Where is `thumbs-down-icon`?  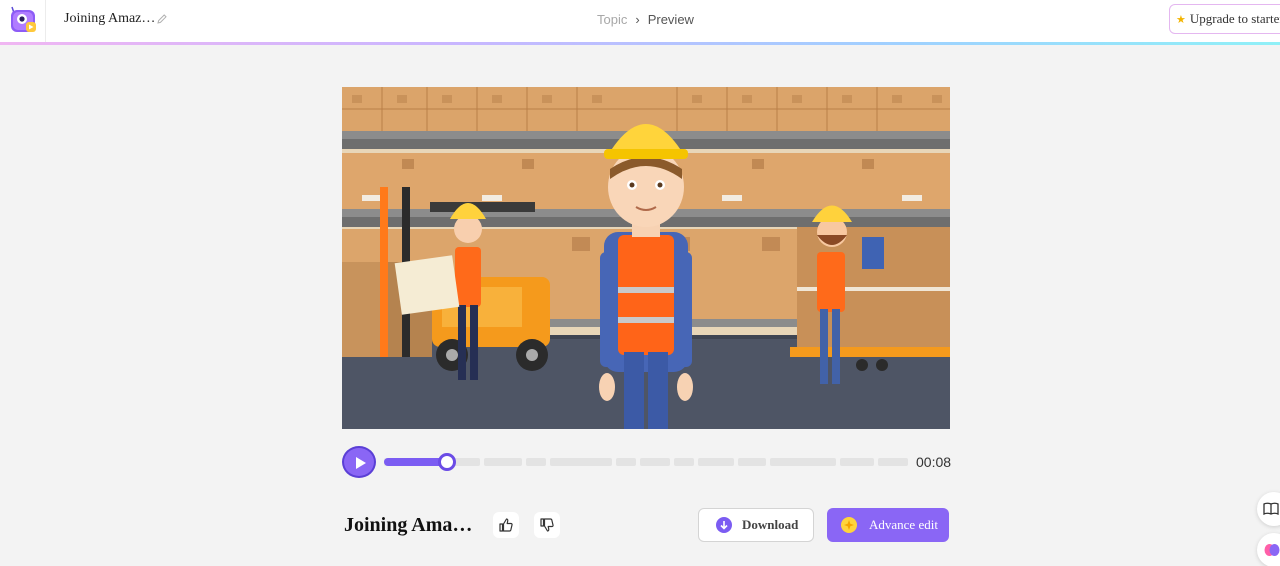 thumbs-down-icon is located at coordinates (547, 525).